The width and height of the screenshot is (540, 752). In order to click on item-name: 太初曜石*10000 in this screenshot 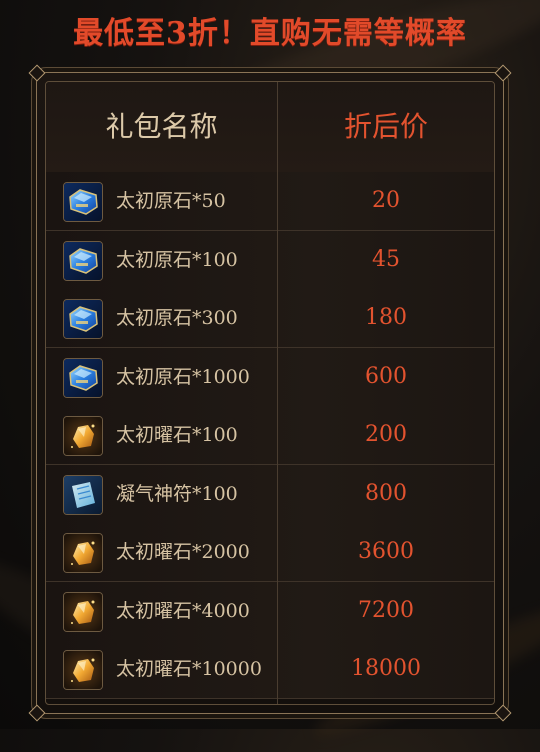, I will do `click(189, 669)`.